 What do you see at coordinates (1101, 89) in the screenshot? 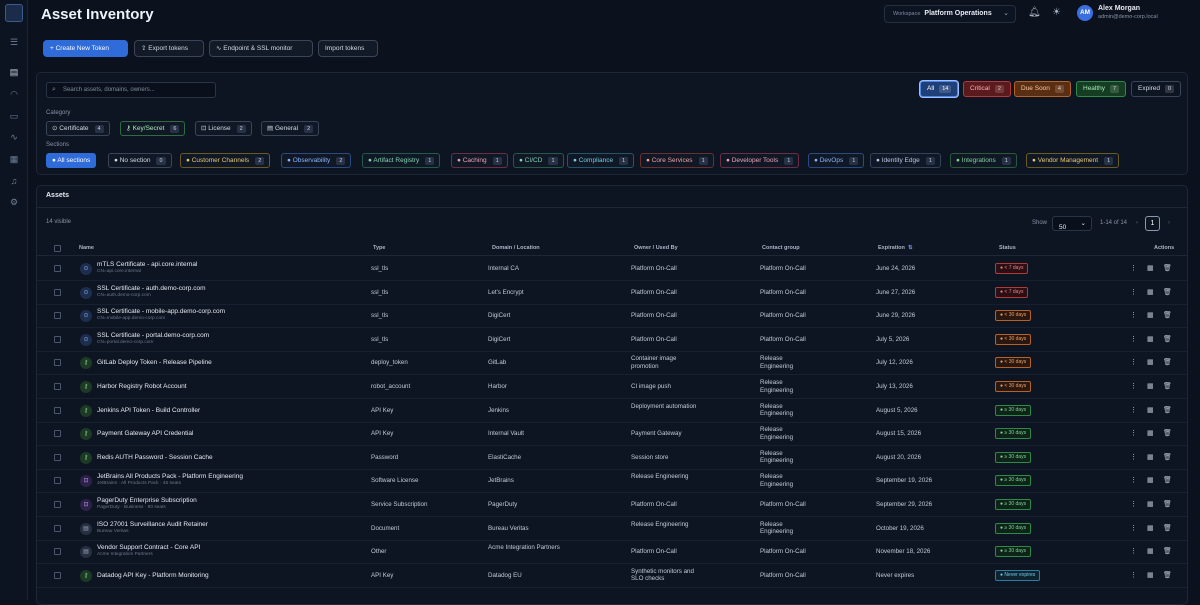
I see `status-filter-healthy: Healthy 7` at bounding box center [1101, 89].